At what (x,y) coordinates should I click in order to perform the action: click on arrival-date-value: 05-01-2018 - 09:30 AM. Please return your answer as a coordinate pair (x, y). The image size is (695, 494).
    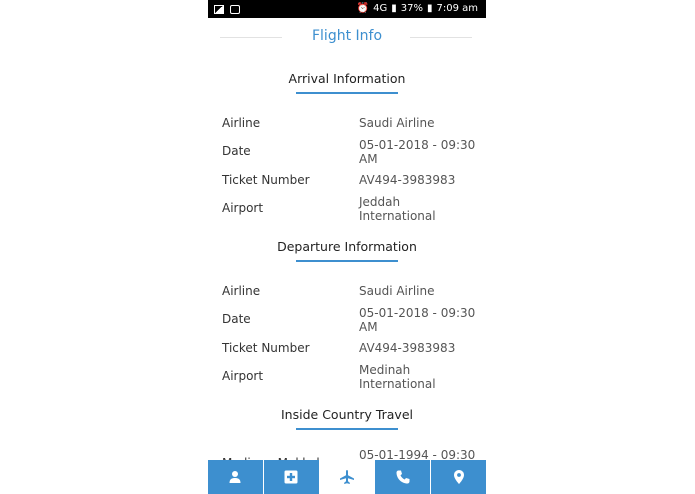
    Looking at the image, I should click on (417, 152).